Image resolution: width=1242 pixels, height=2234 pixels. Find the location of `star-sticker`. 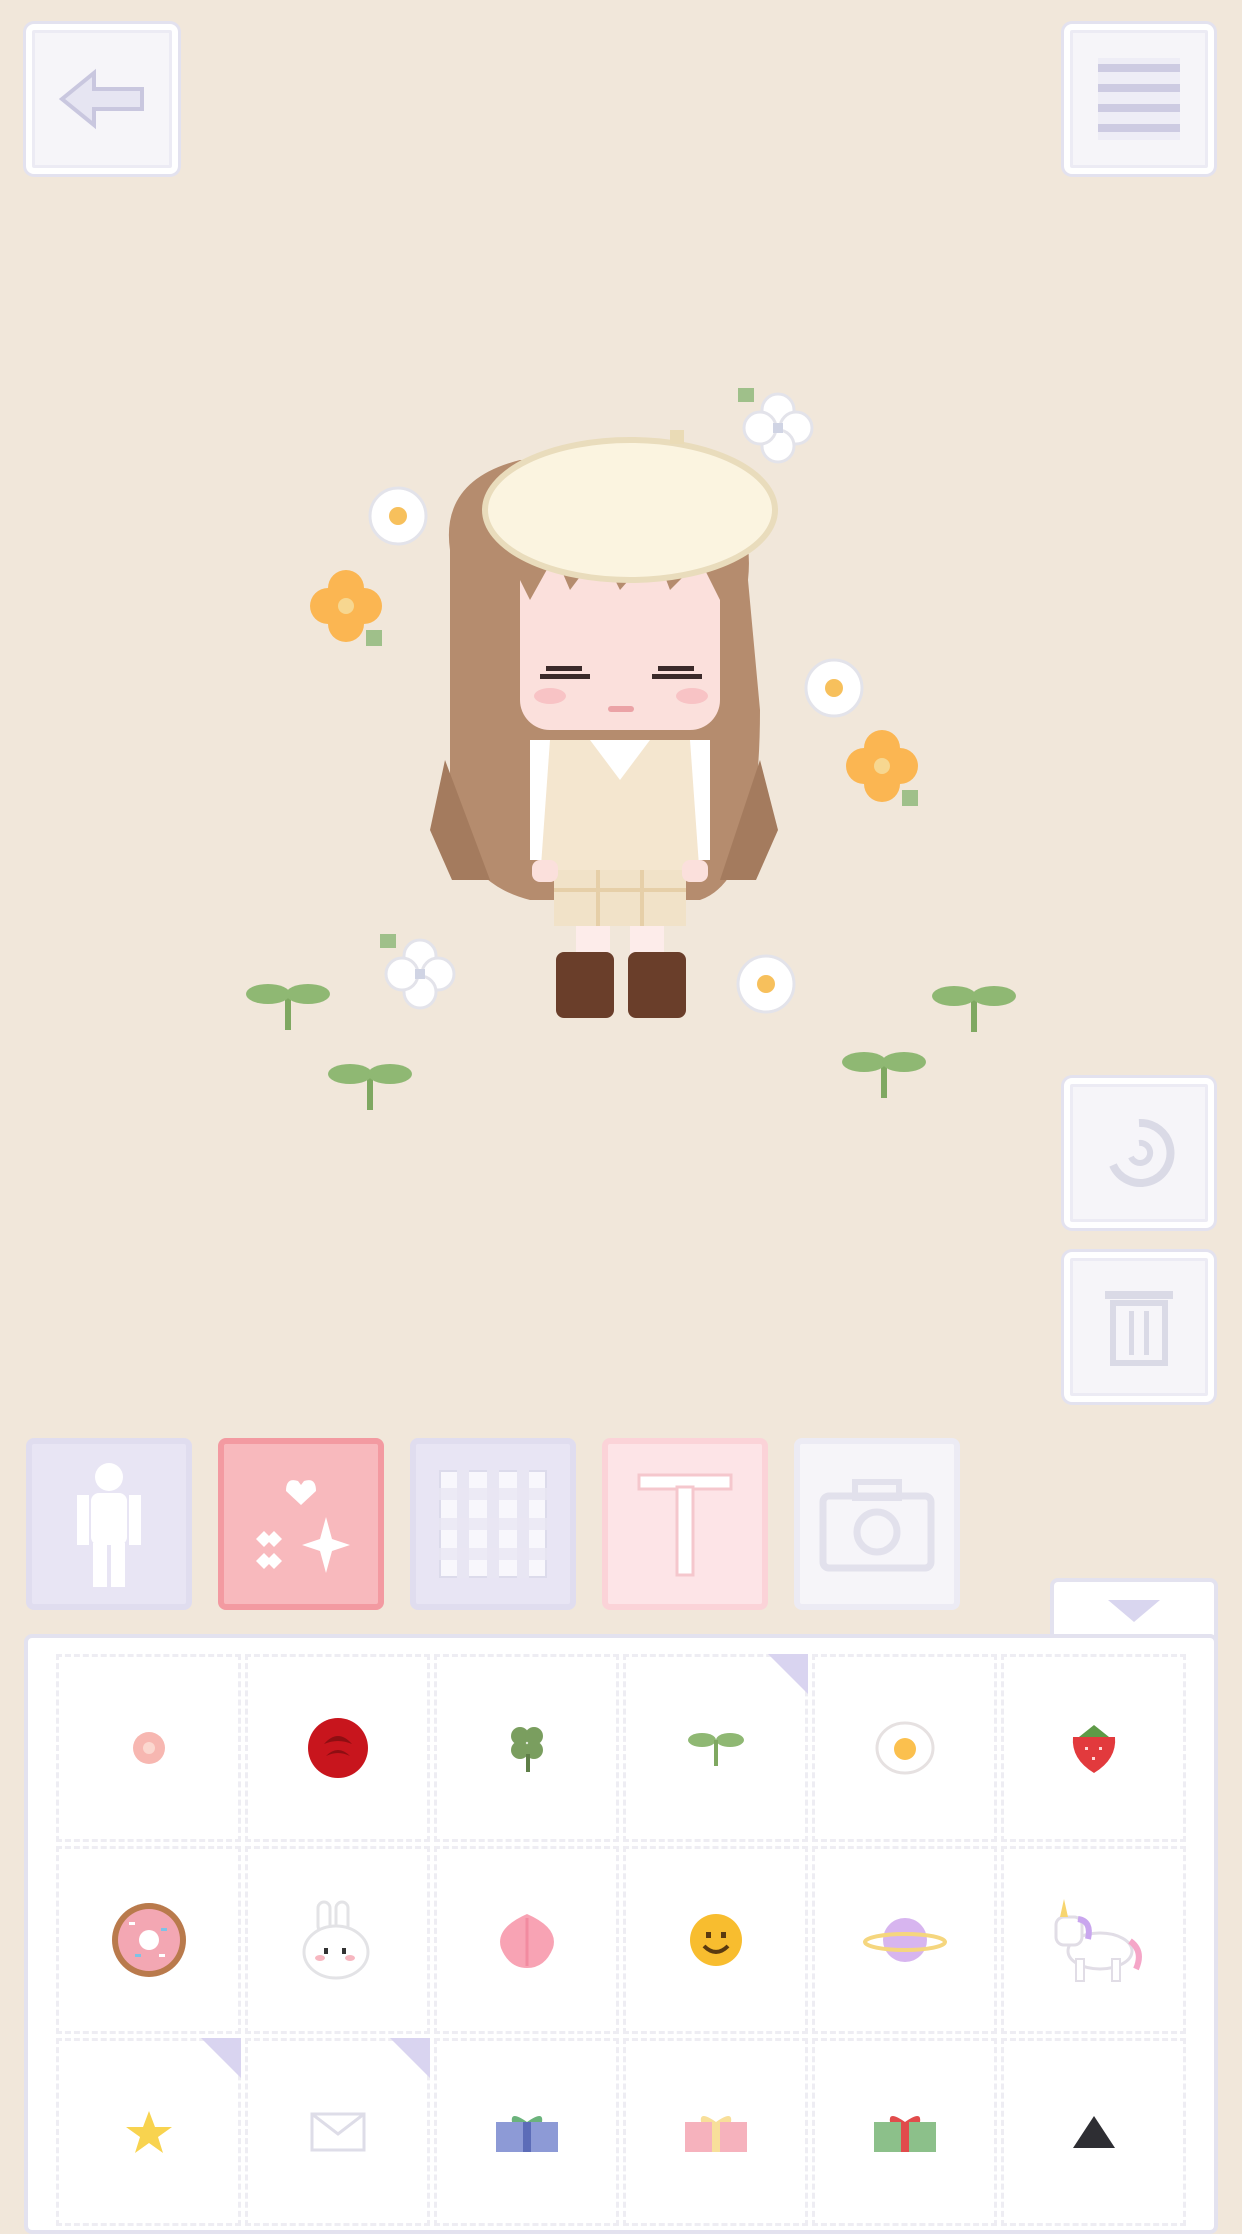

star-sticker is located at coordinates (148, 2132).